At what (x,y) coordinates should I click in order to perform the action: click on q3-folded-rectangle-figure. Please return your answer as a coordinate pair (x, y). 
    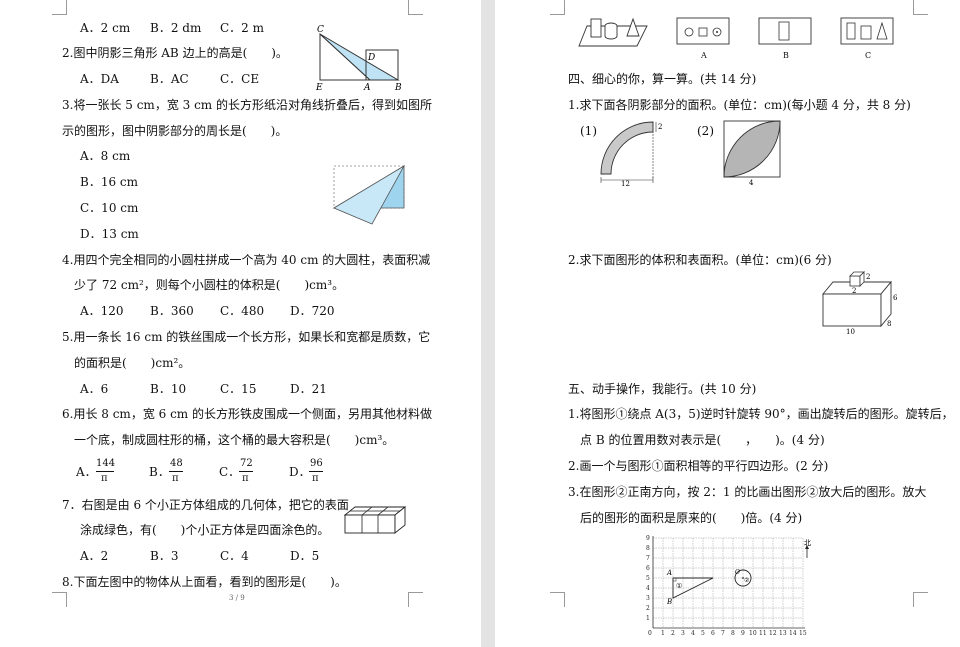
    Looking at the image, I should click on (369, 194).